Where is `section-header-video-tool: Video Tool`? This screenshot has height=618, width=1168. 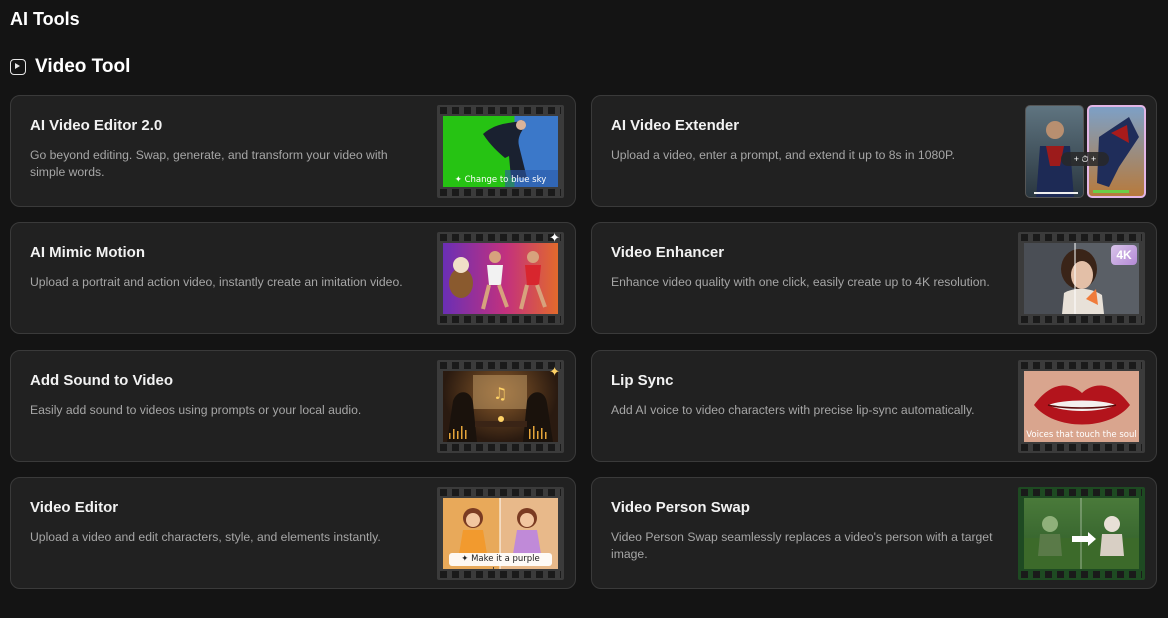 section-header-video-tool: Video Tool is located at coordinates (70, 67).